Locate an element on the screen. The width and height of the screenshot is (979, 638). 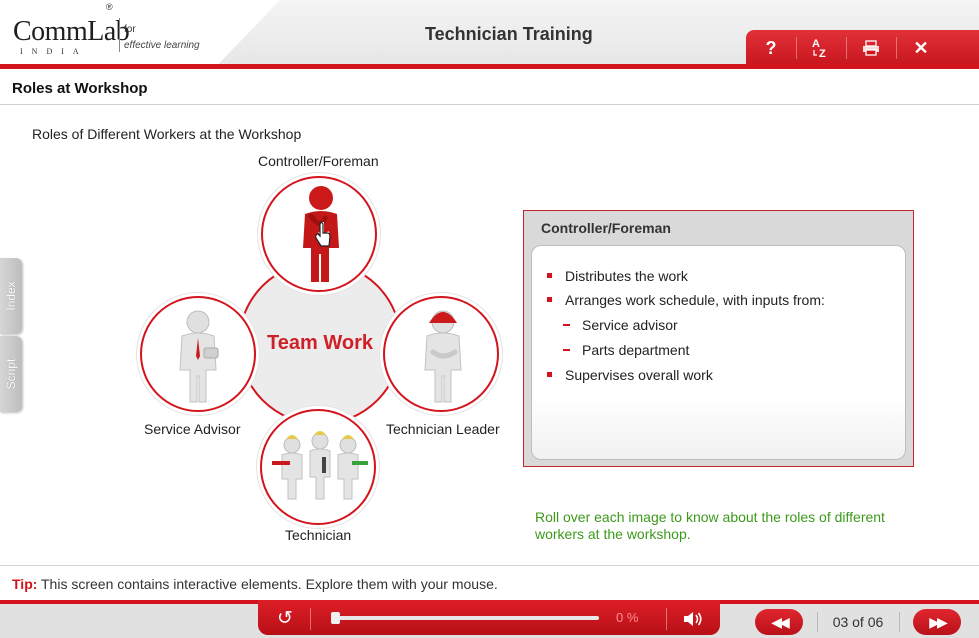
role-service-advisor is located at coordinates (198, 354).